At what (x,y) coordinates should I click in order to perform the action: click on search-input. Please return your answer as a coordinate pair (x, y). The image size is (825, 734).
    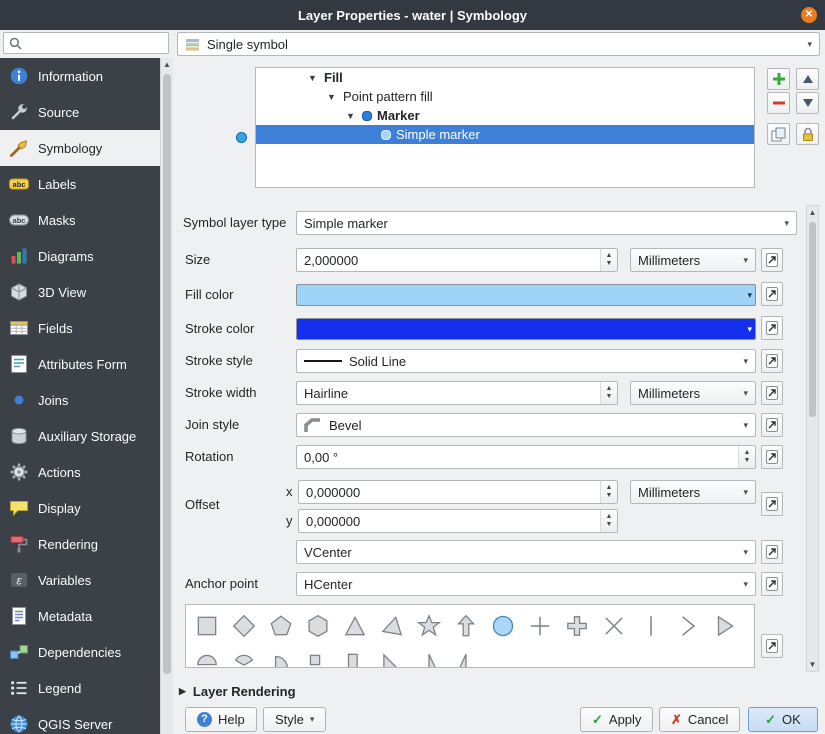
    Looking at the image, I should click on (95, 43).